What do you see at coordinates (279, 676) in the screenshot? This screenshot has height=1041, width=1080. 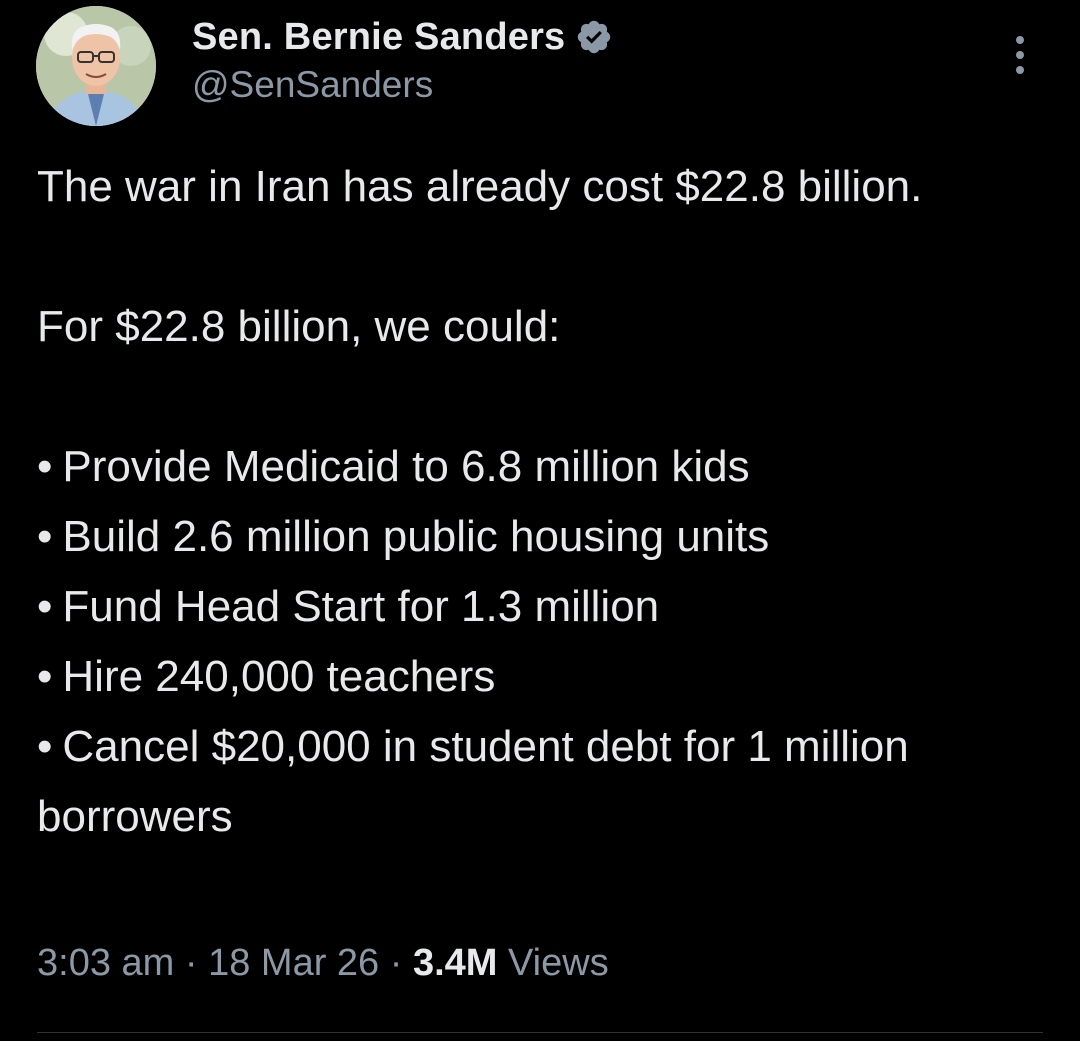 I see `bullet-text: Hire 240,000 teachers` at bounding box center [279, 676].